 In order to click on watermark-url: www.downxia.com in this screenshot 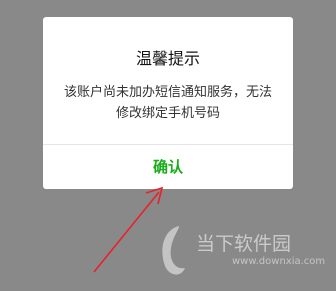, I will do `click(279, 261)`.